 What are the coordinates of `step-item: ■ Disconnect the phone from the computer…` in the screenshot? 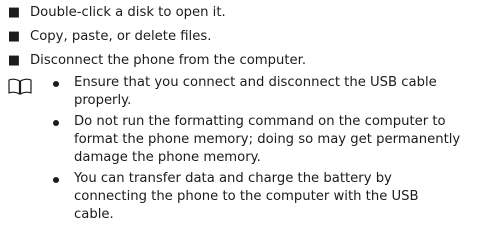 It's located at (156, 61).